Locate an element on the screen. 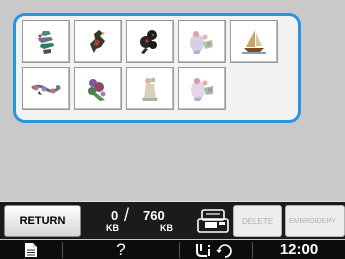 The height and width of the screenshot is (259, 345). embroidery-design-2-icon is located at coordinates (97, 41).